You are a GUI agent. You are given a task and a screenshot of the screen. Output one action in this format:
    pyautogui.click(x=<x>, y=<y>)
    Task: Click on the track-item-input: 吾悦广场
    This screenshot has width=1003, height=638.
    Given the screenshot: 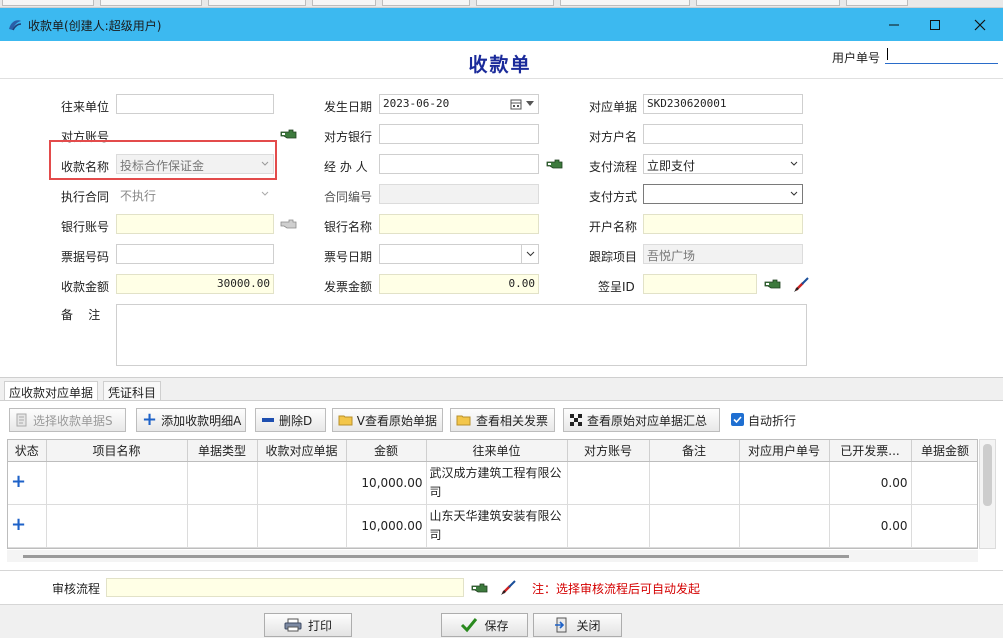 What is the action you would take?
    pyautogui.click(x=723, y=254)
    